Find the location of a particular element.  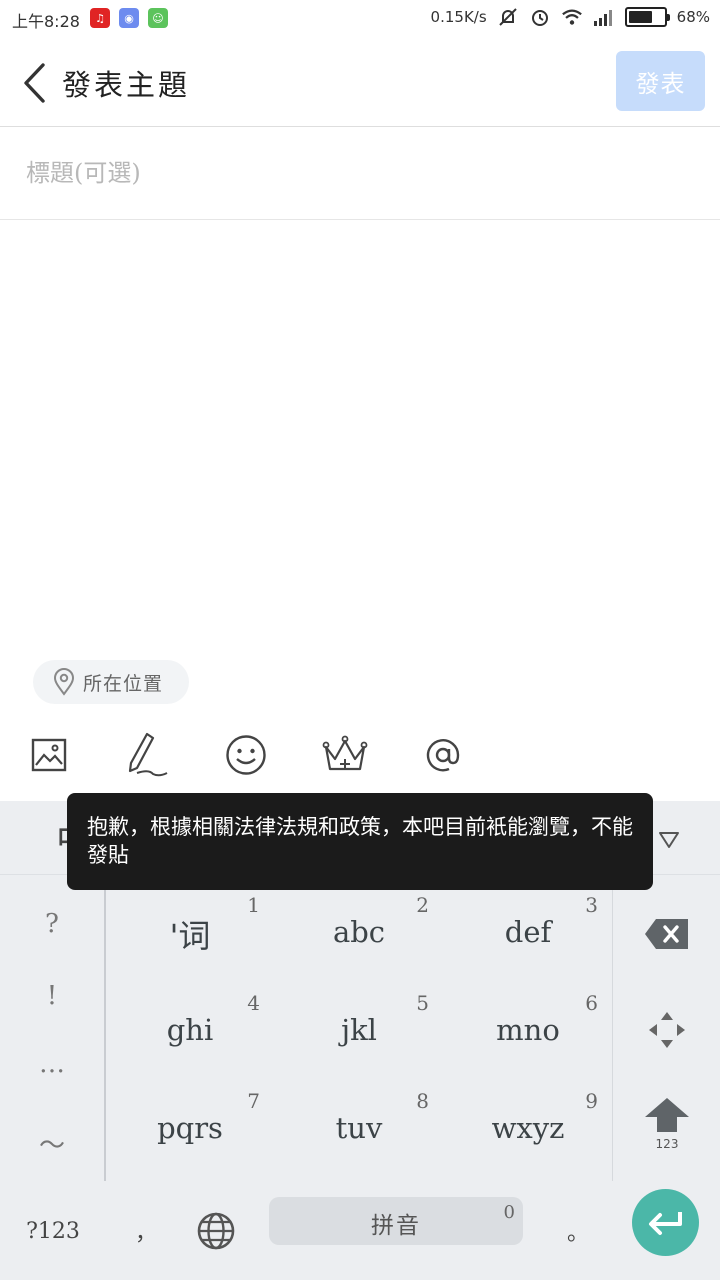

handwriting-button is located at coordinates (147, 755).